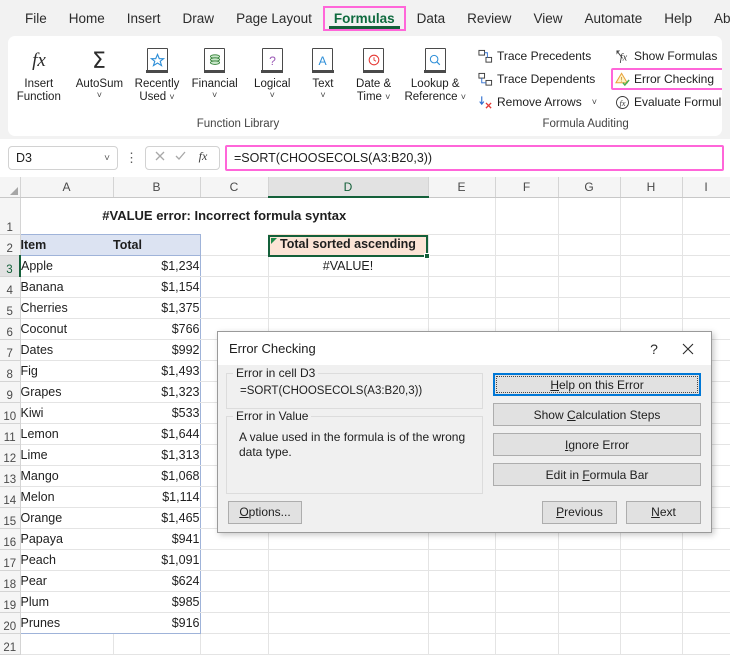  Describe the element at coordinates (272, 70) in the screenshot. I see `logical-button: ? Logical ˅` at that location.